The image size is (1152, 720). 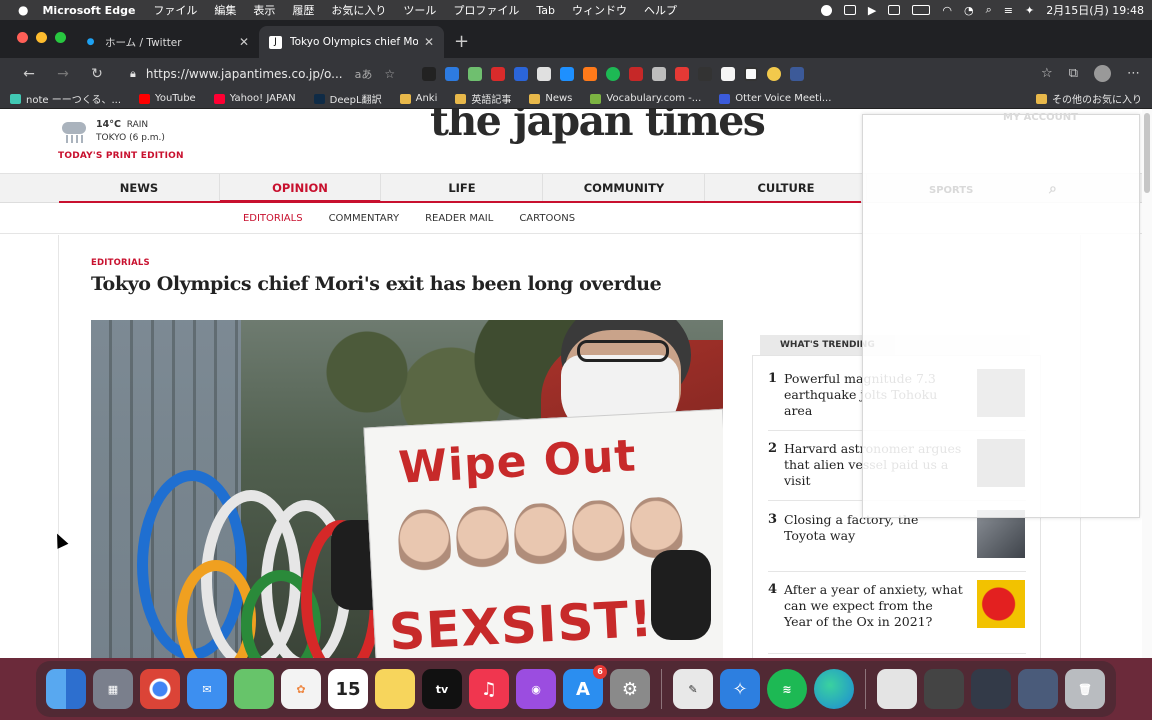 I want to click on site-logo: the japan times, so click(x=598, y=127).